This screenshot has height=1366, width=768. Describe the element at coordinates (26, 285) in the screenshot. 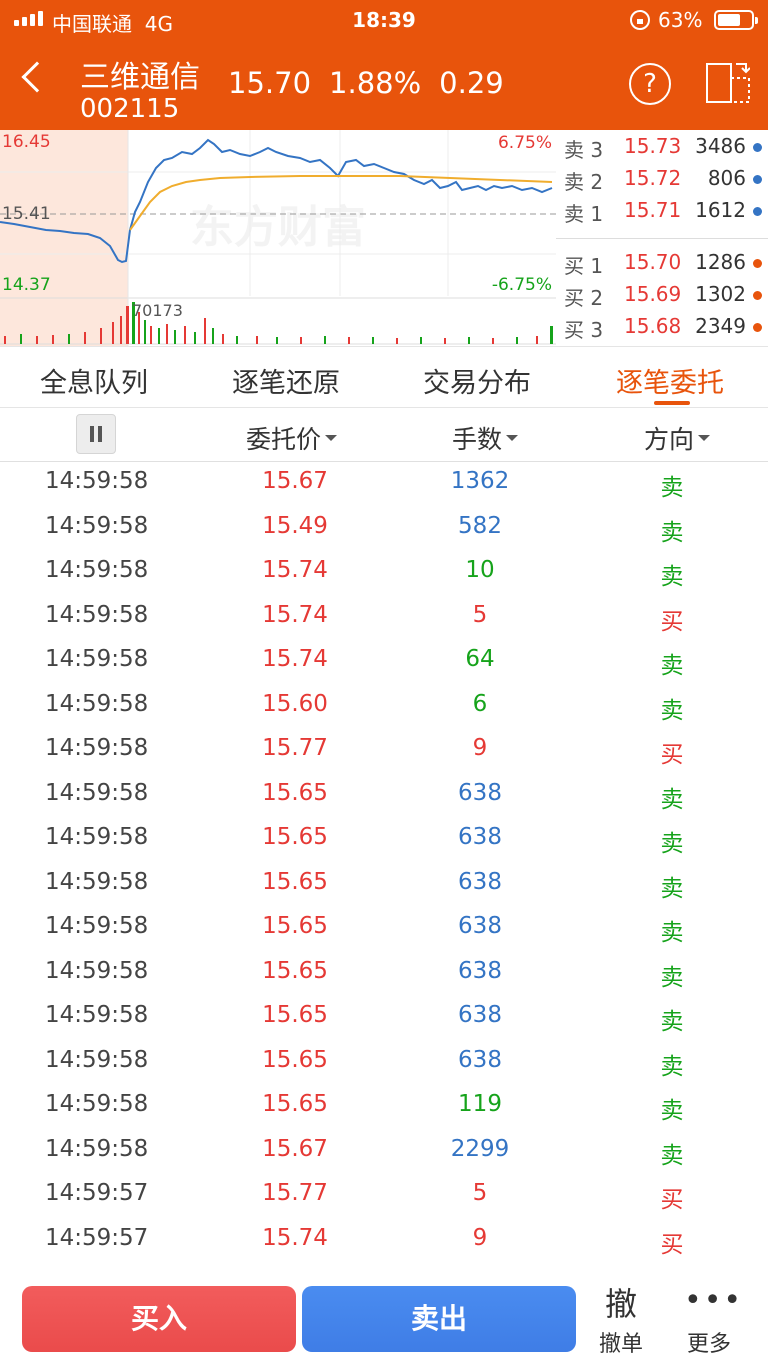

I see `chart-low: 14.37` at that location.